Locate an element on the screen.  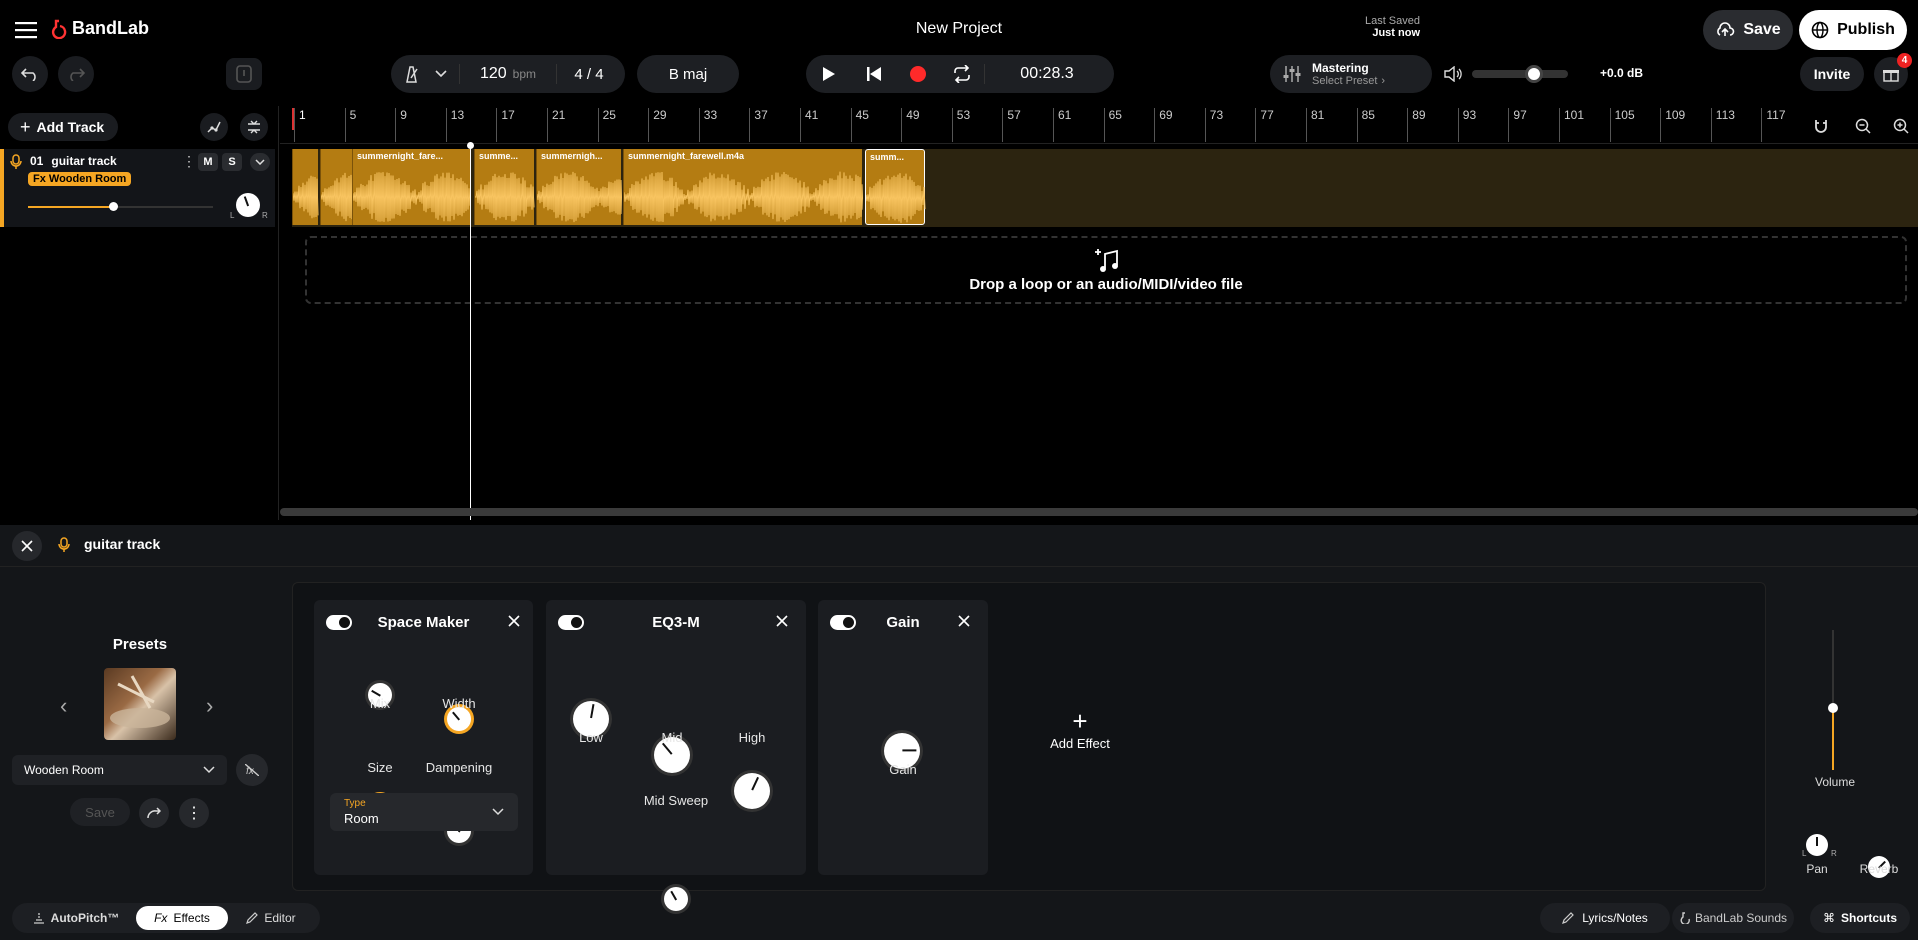
chevron-left-icon: ‹ is located at coordinates (63, 706).